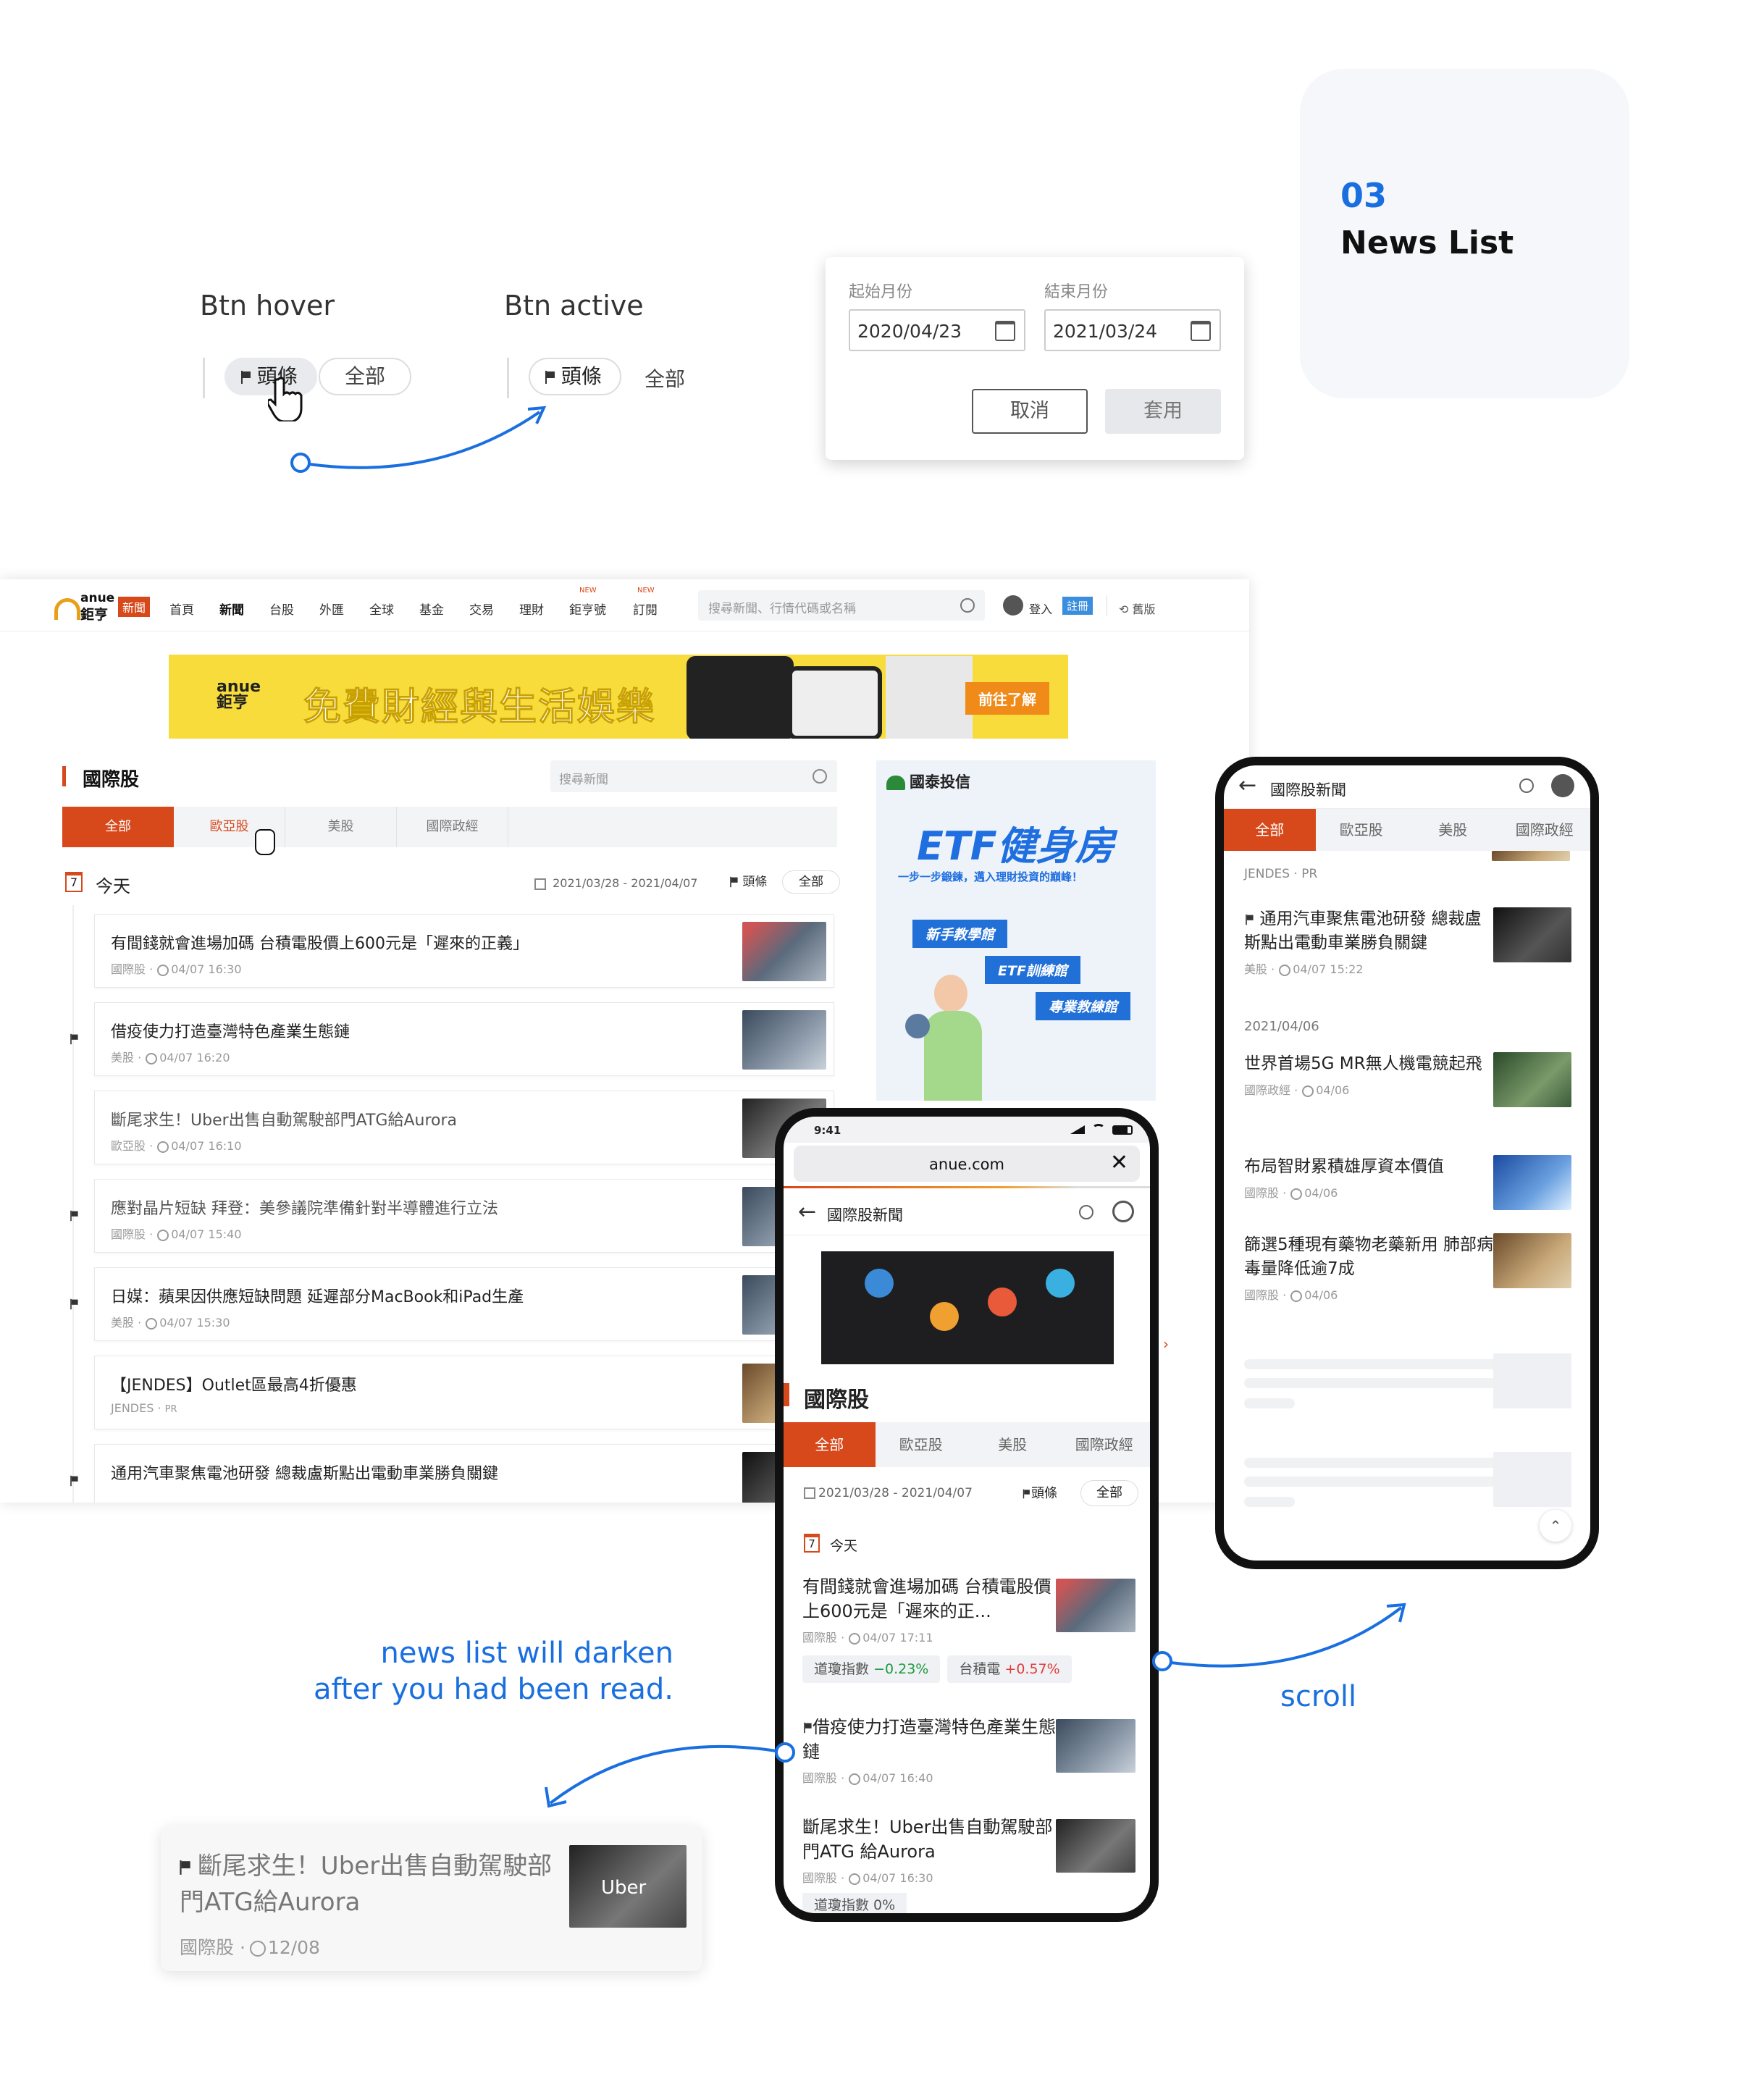  What do you see at coordinates (960, 934) in the screenshot?
I see `ad-button-beginner: 新手教學館` at bounding box center [960, 934].